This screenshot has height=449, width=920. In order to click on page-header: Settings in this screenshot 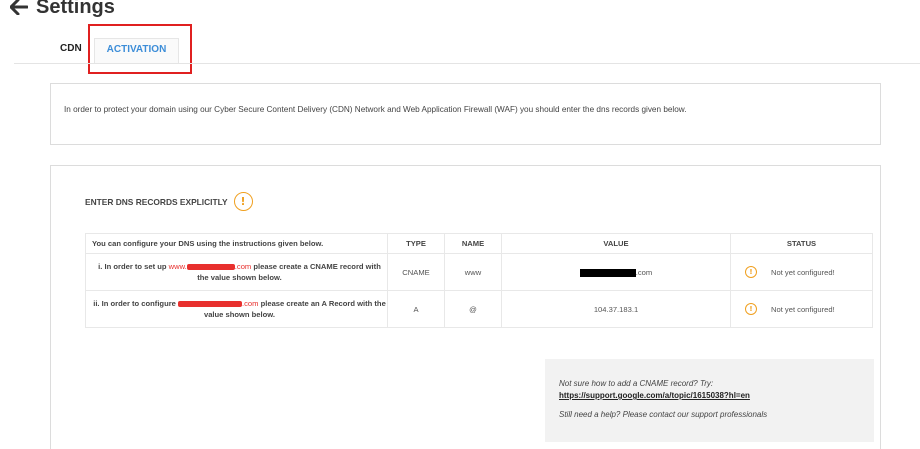, I will do `click(57, 11)`.